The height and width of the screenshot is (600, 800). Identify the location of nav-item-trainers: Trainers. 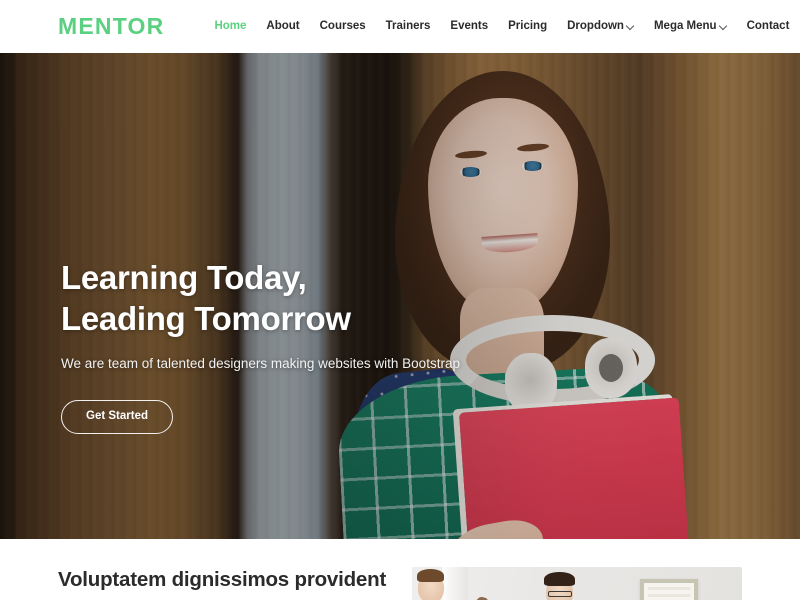
(408, 26).